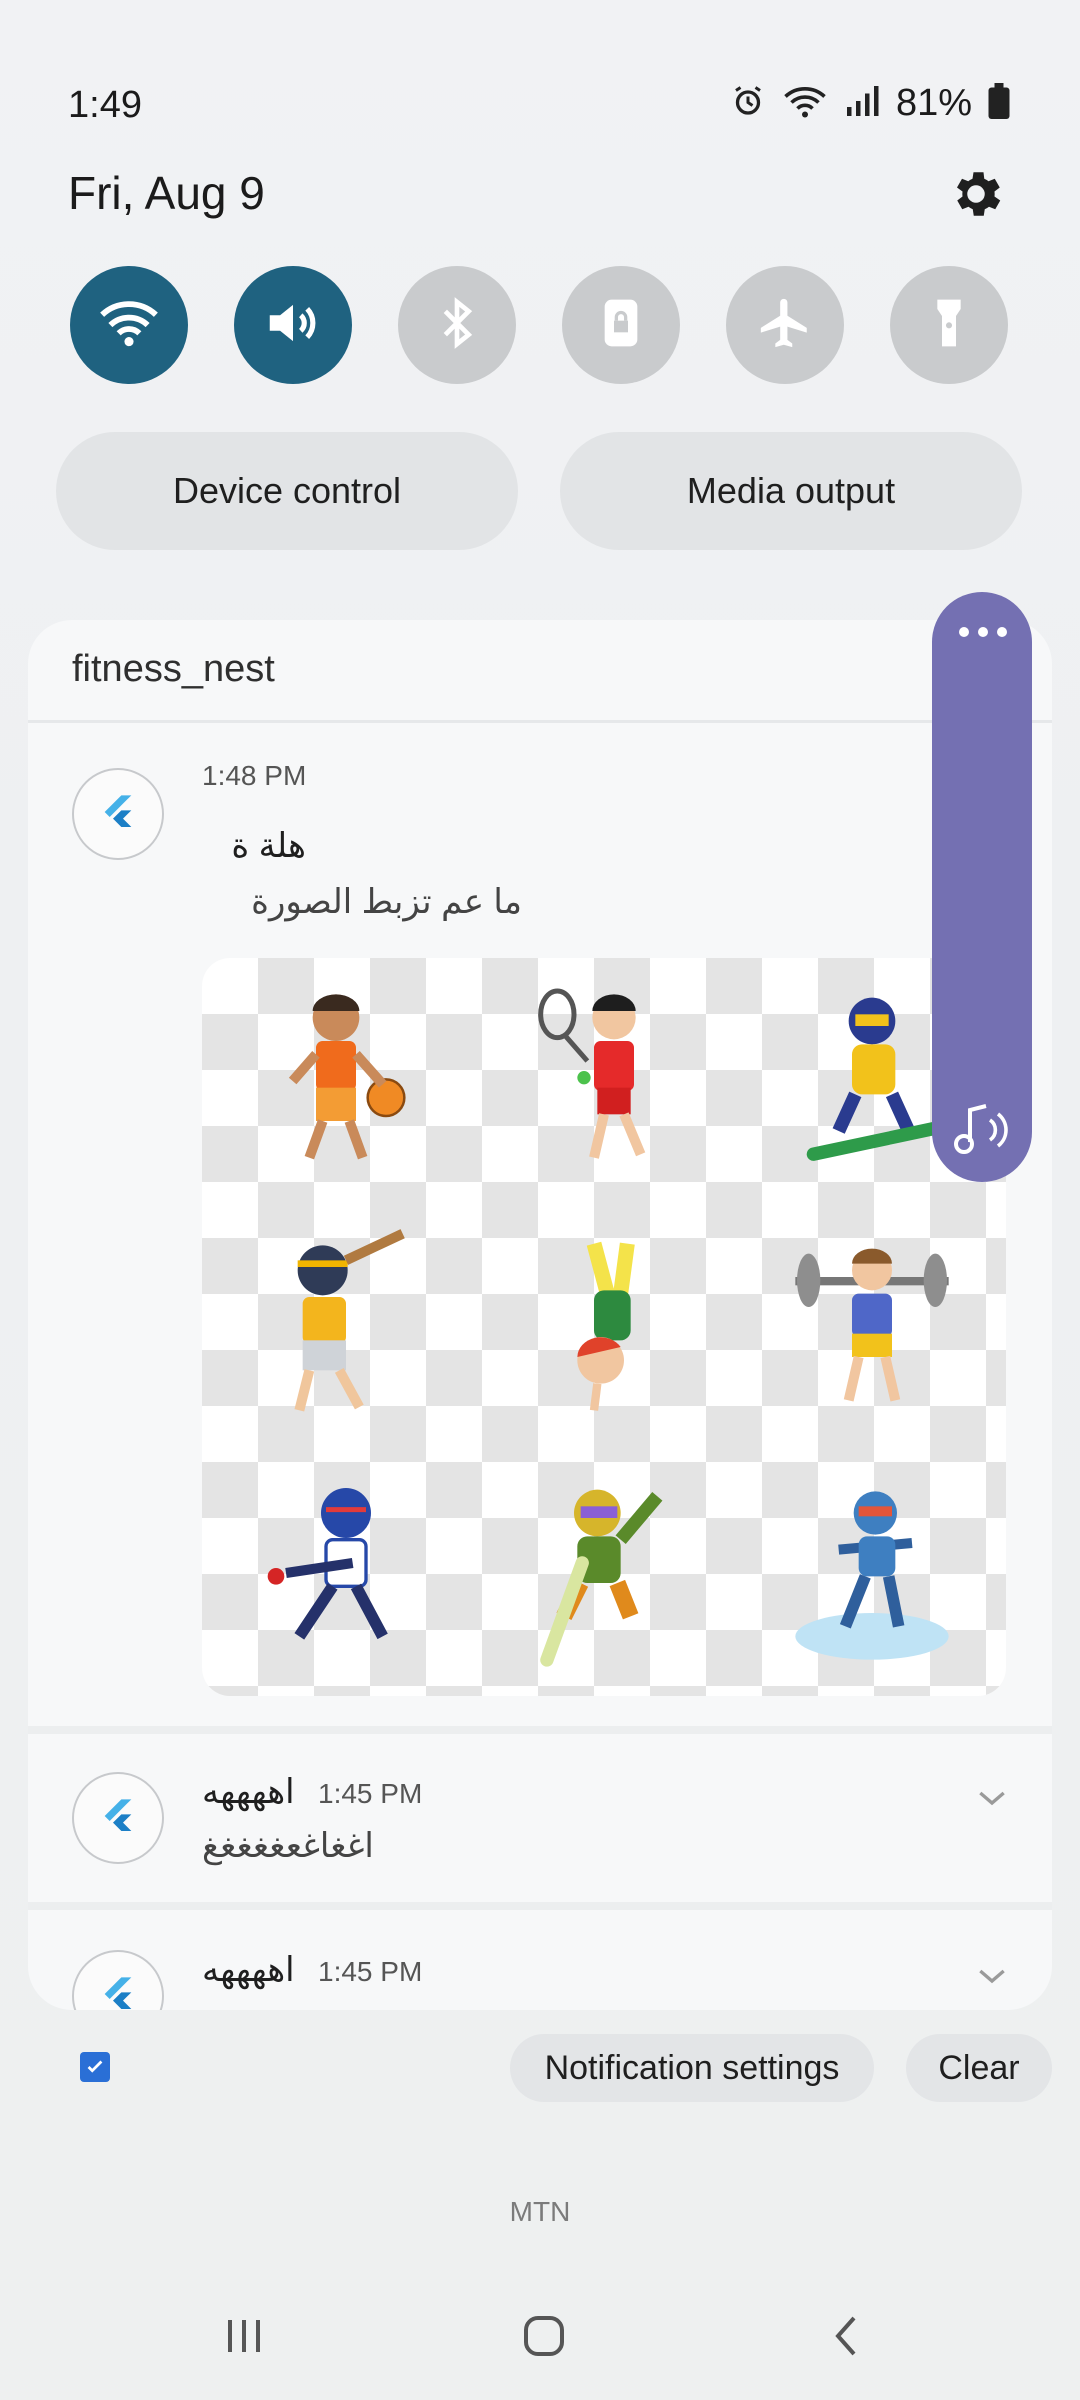 The height and width of the screenshot is (2400, 1080). I want to click on bluetooth-icon, so click(457, 325).